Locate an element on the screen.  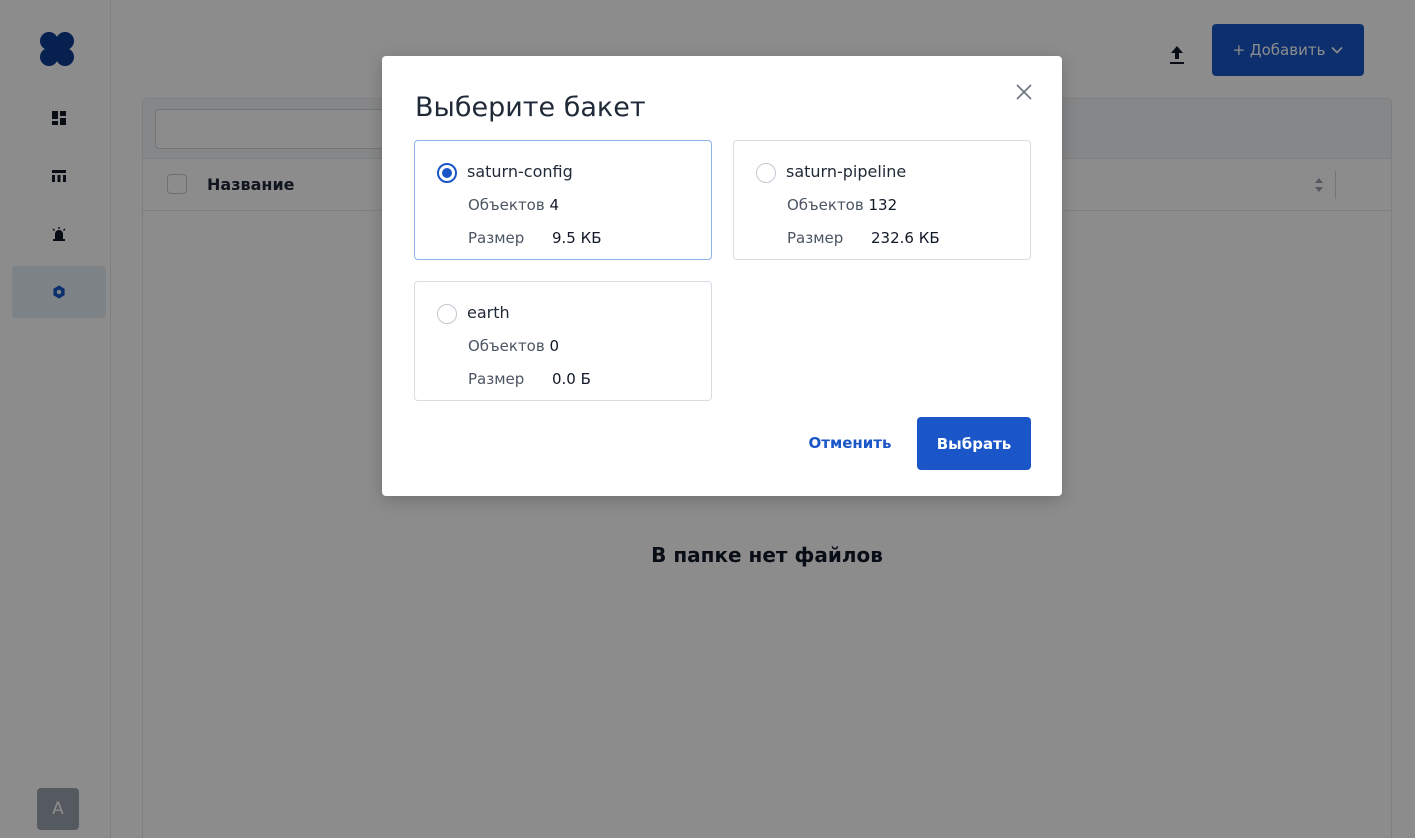
bucket-card-saturn-config: saturn-config Объектов 4 Размер 9.5 КБ is located at coordinates (563, 200).